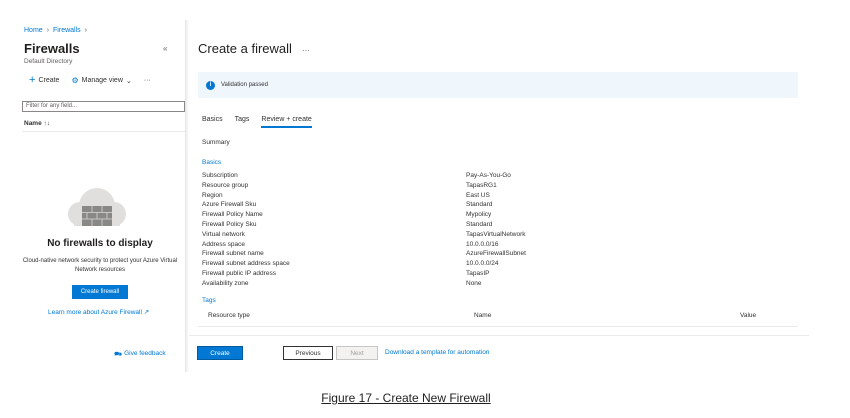  Describe the element at coordinates (748, 315) in the screenshot. I see `column-header-value: Value` at that location.